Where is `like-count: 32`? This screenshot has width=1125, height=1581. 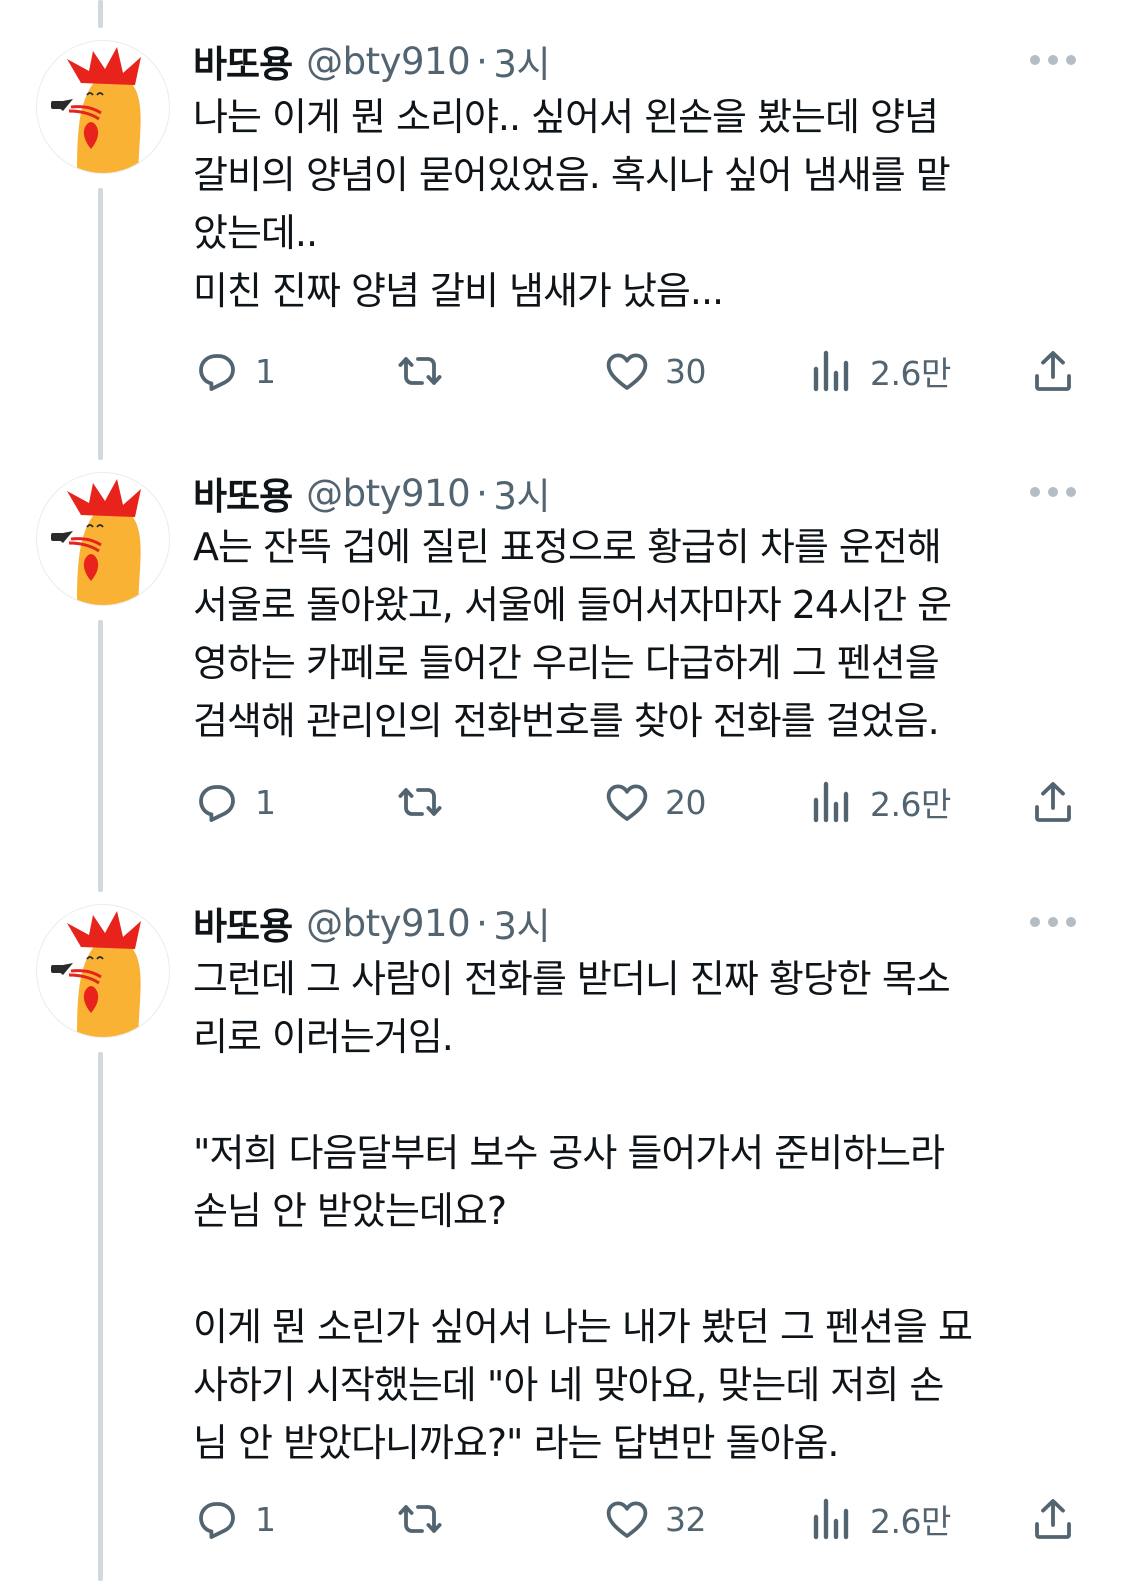
like-count: 32 is located at coordinates (686, 1519).